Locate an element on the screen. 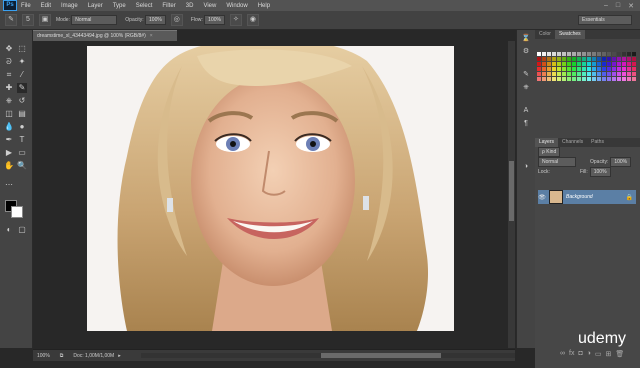  menu-3d: 3D is located at coordinates (190, 6).